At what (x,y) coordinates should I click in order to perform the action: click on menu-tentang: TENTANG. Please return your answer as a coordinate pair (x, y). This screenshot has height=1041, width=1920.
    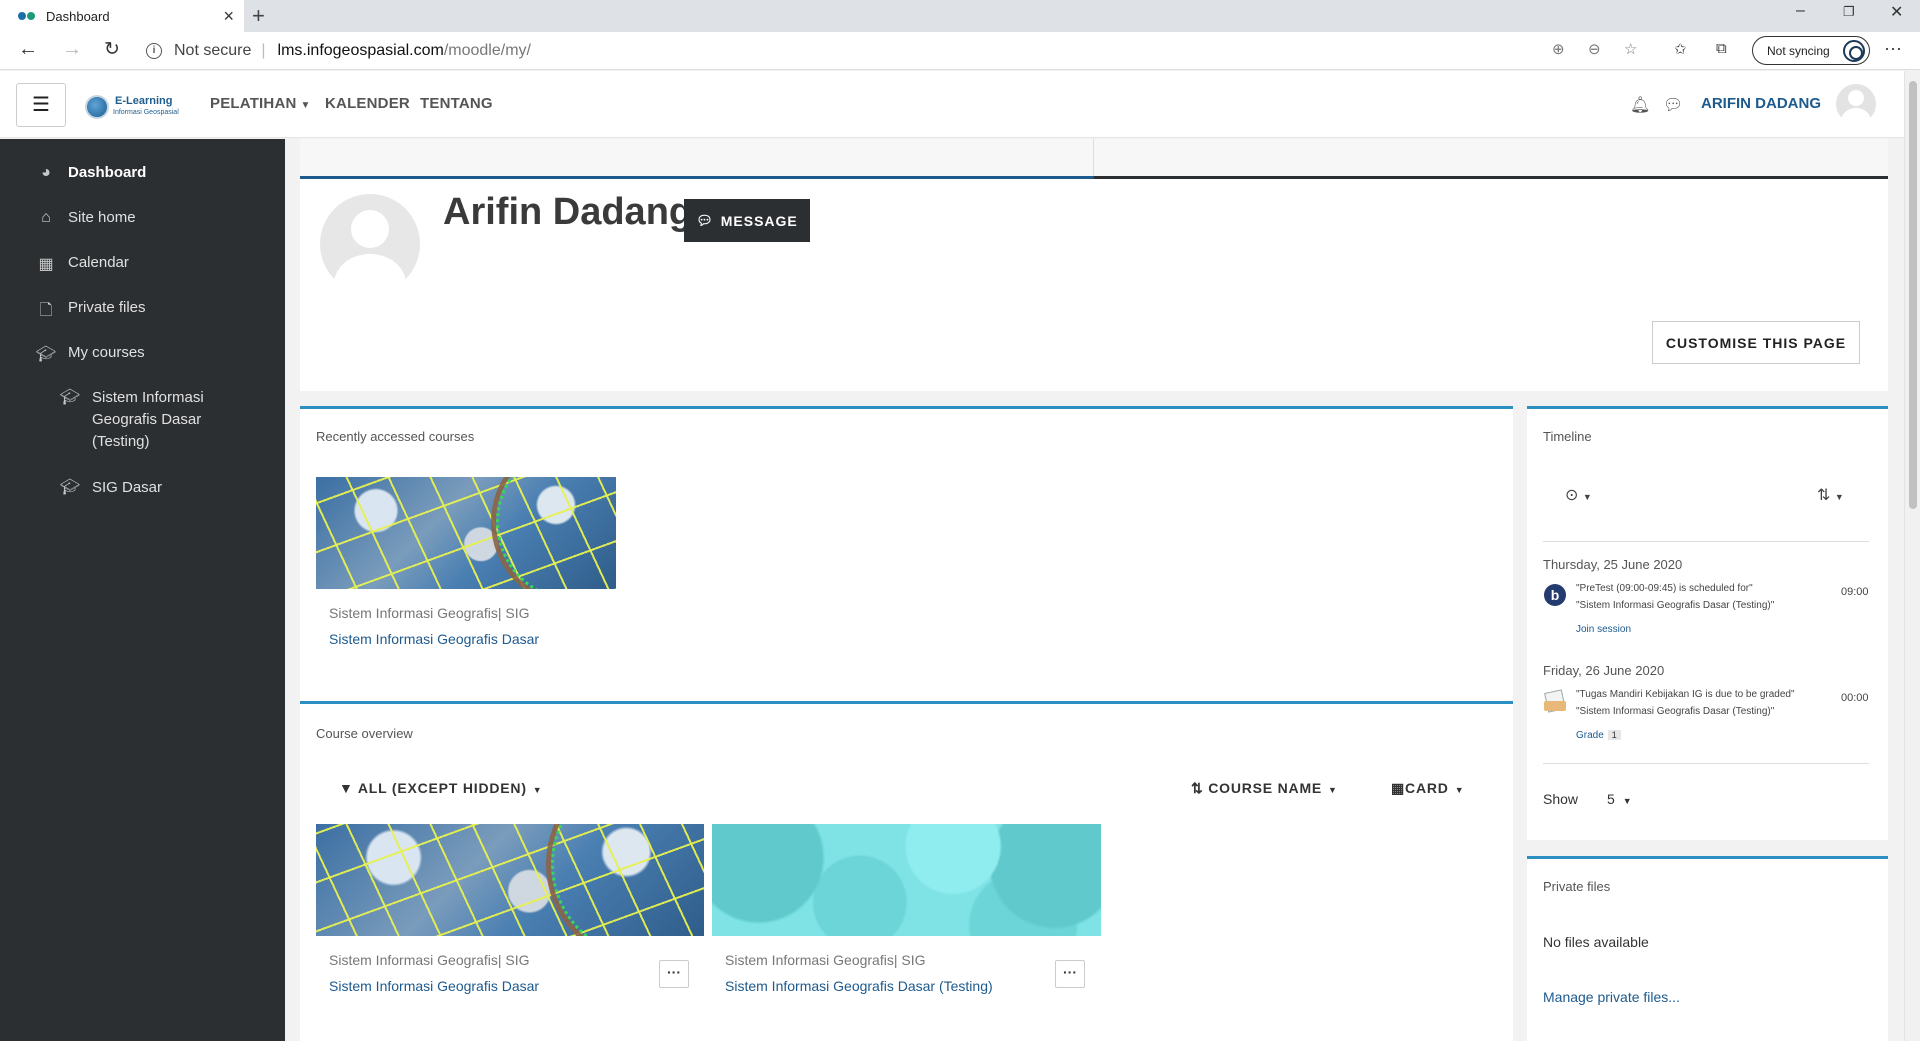
    Looking at the image, I should click on (456, 103).